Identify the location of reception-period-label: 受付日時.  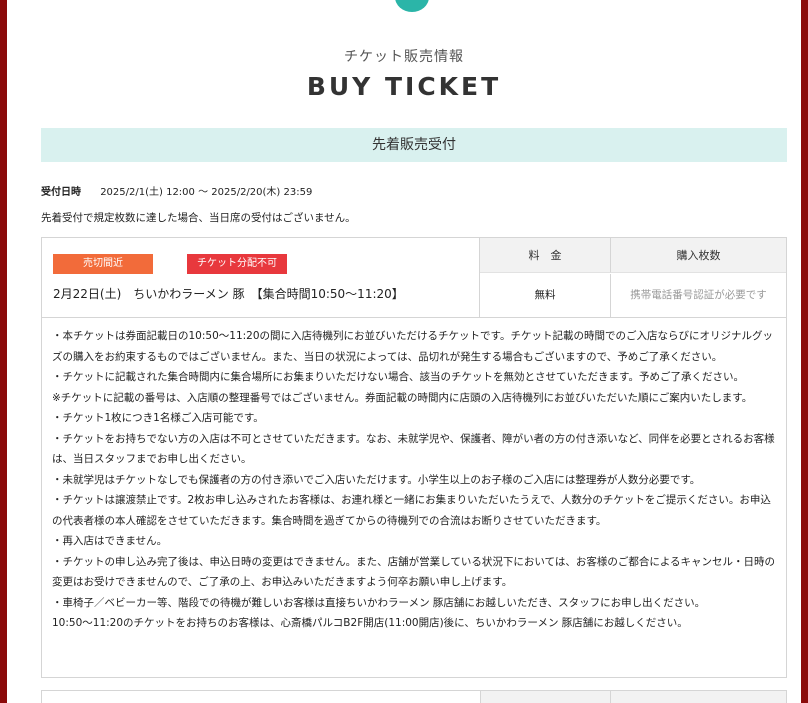
(61, 192).